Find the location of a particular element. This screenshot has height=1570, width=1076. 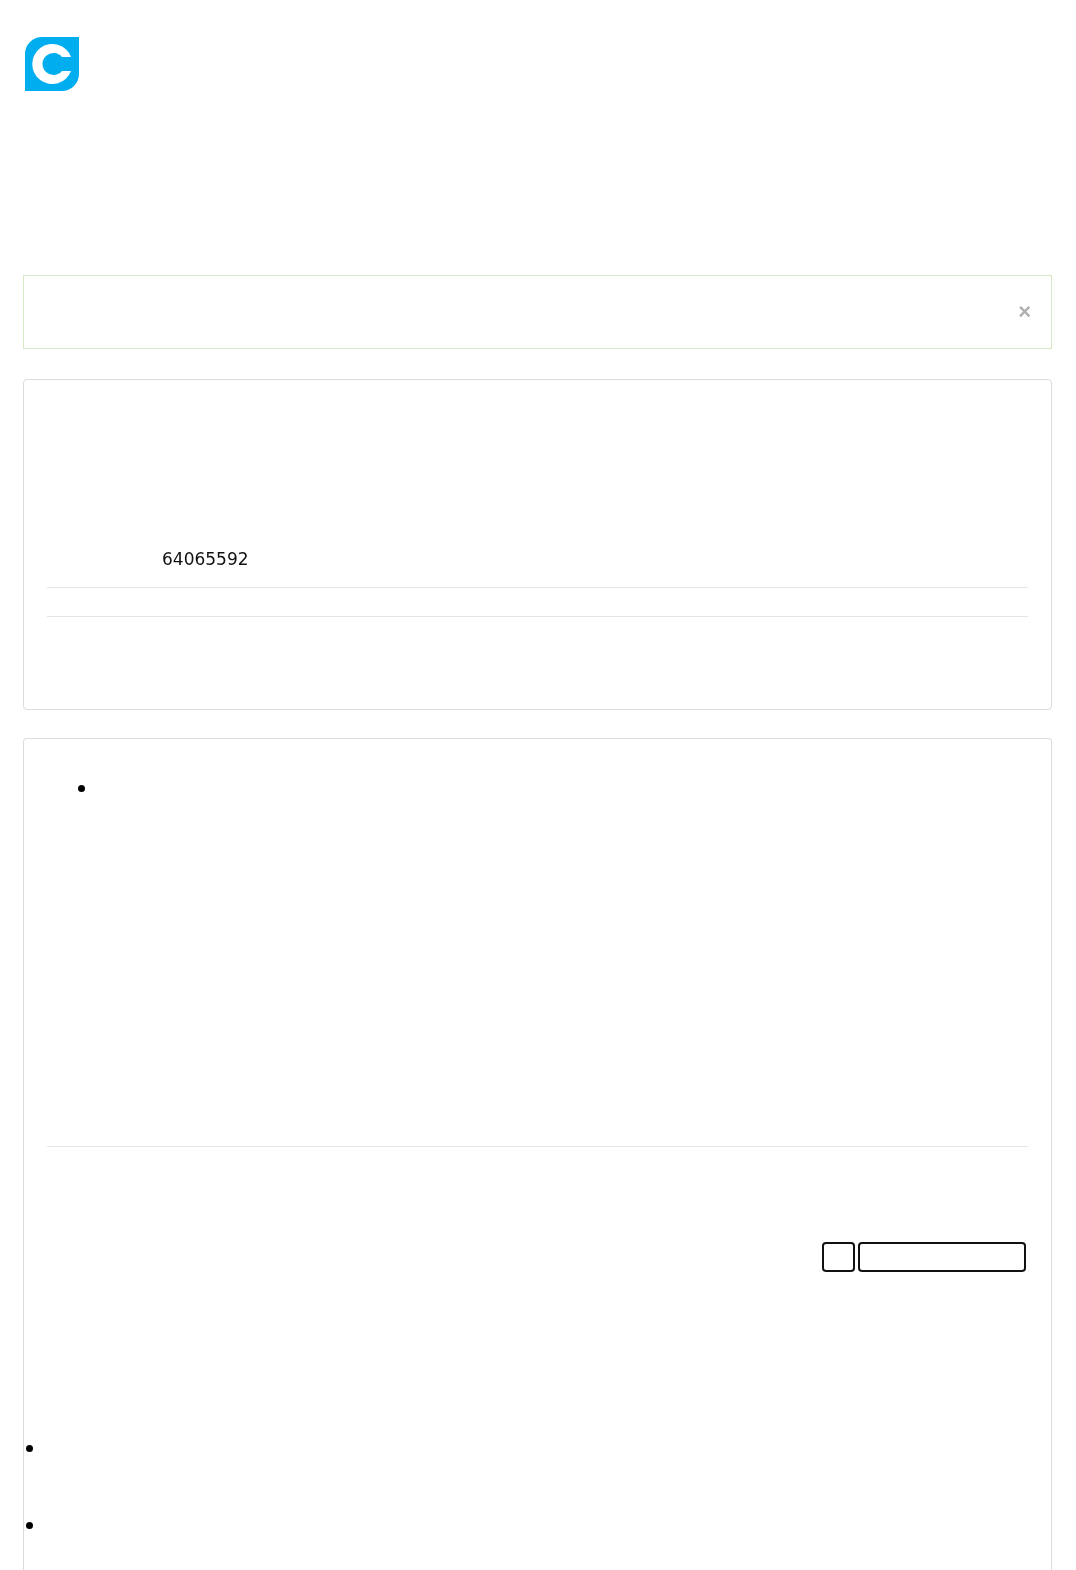

logo-icon is located at coordinates (52, 64).